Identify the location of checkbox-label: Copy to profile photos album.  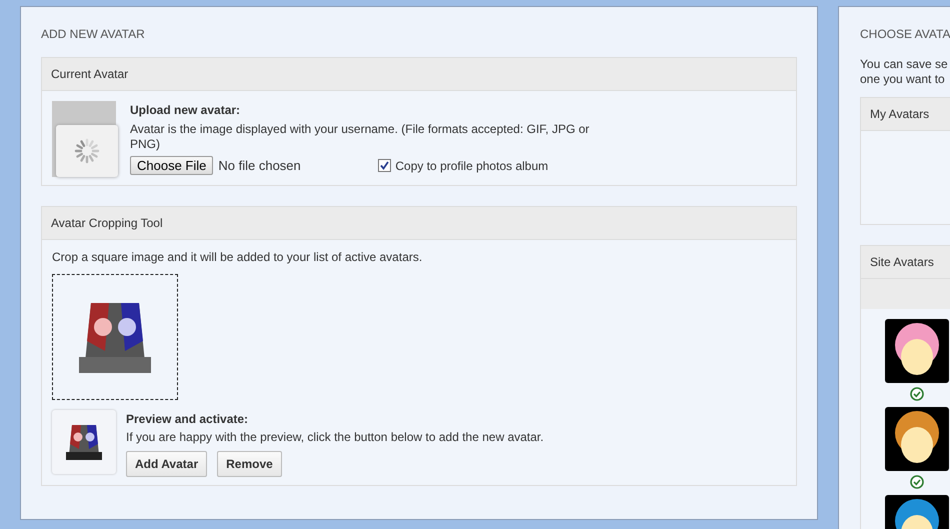
(471, 165).